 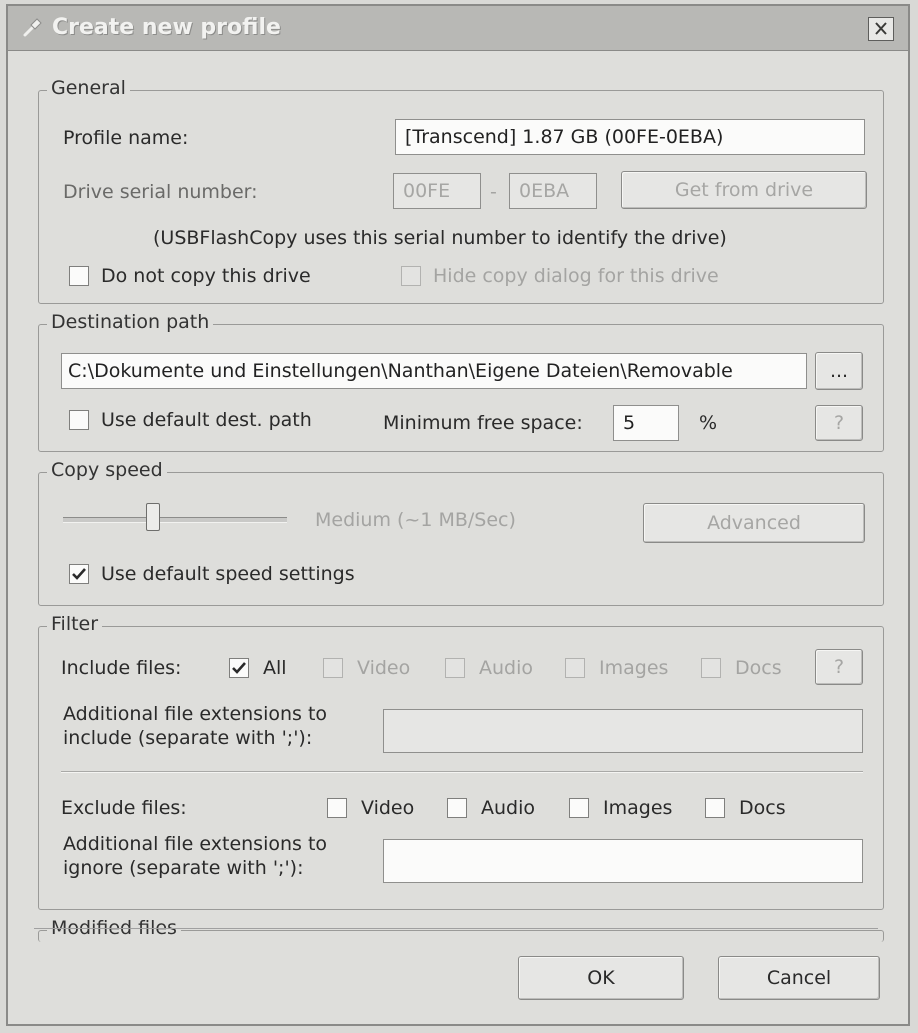 I want to click on use-default-speed-label: Use default speed settings, so click(x=228, y=574).